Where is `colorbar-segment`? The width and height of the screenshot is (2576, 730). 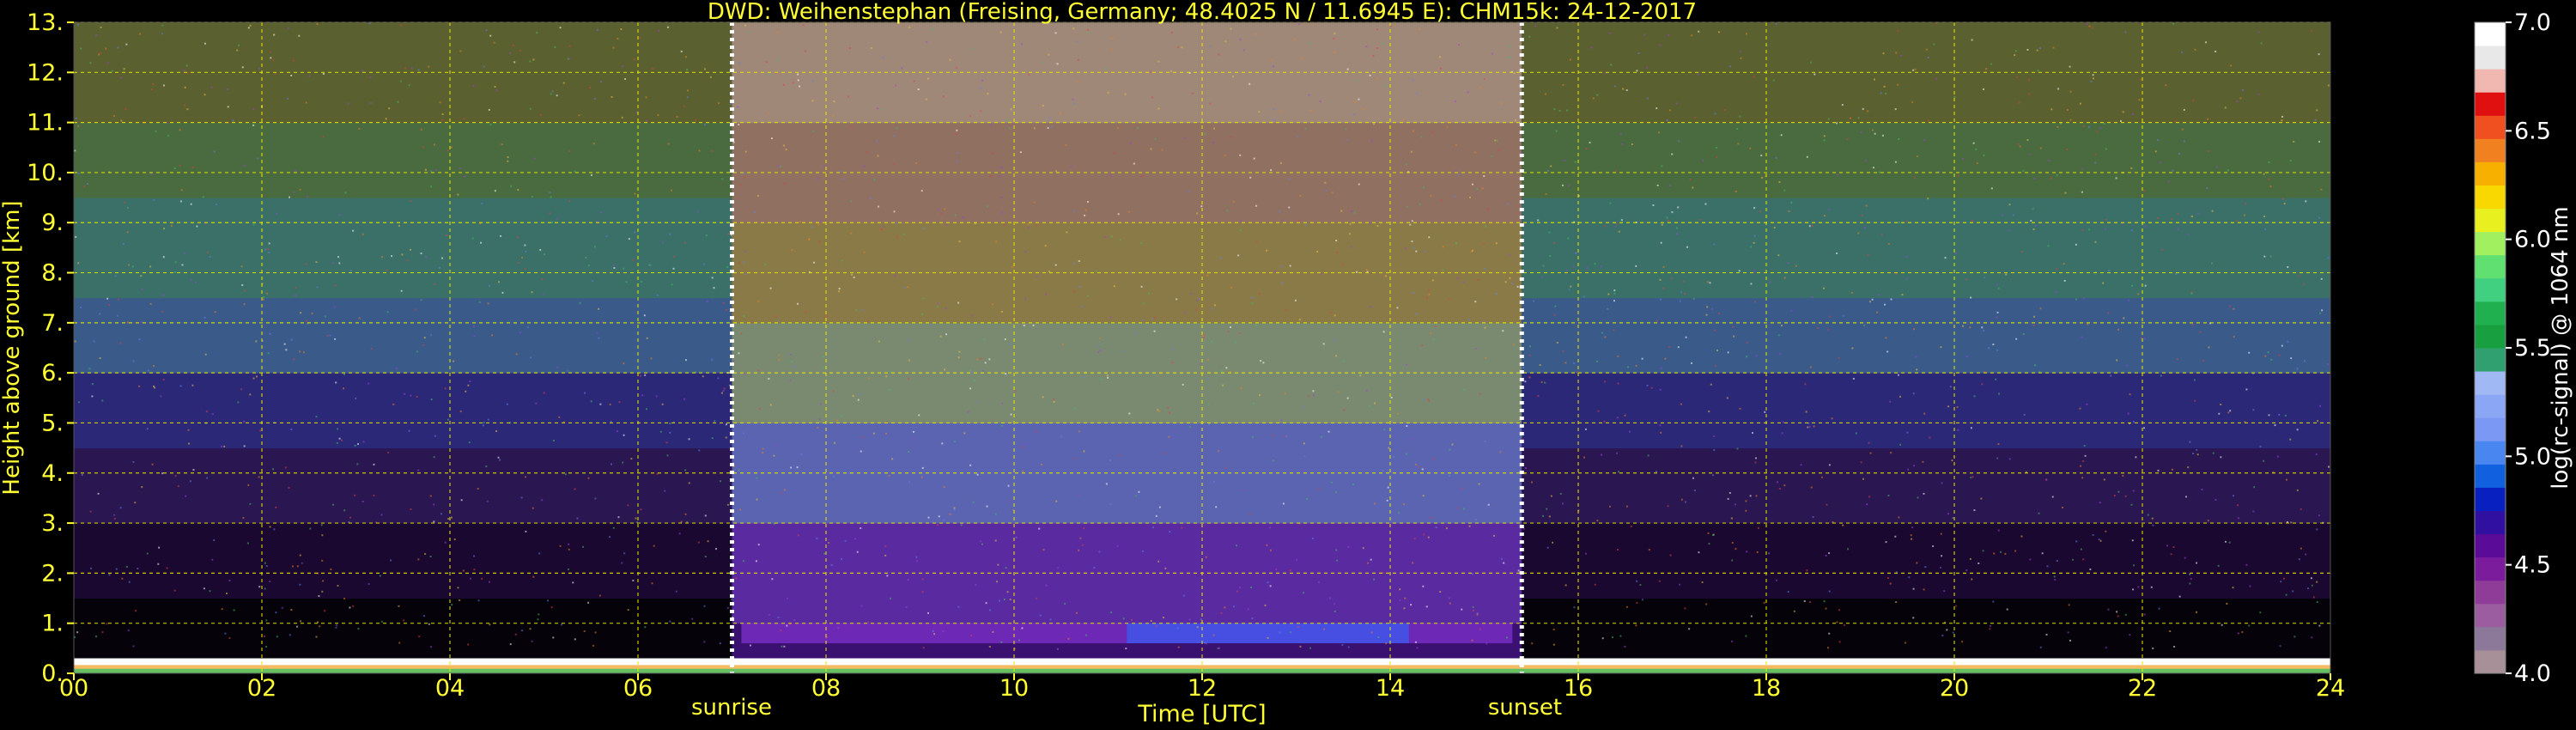 colorbar-segment is located at coordinates (2490, 476).